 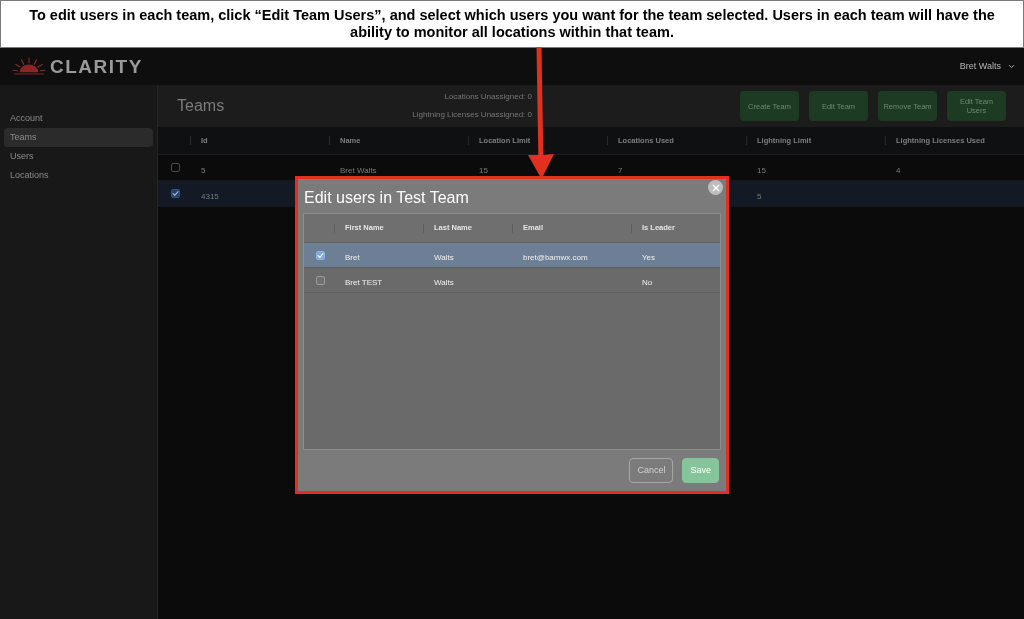 What do you see at coordinates (352, 257) in the screenshot?
I see `table-cell: Bret` at bounding box center [352, 257].